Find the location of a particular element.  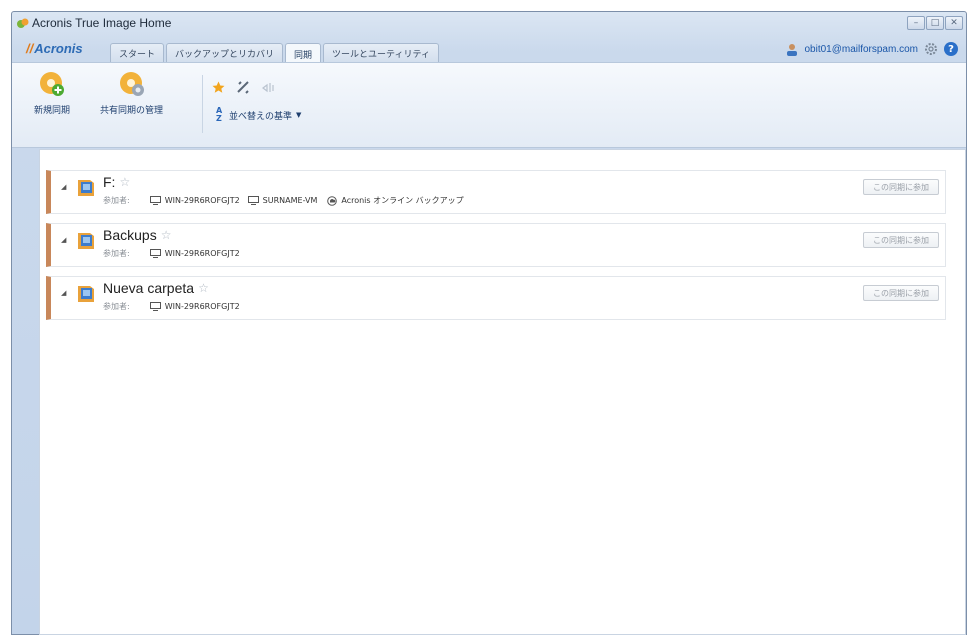

gear-icon is located at coordinates (931, 49).